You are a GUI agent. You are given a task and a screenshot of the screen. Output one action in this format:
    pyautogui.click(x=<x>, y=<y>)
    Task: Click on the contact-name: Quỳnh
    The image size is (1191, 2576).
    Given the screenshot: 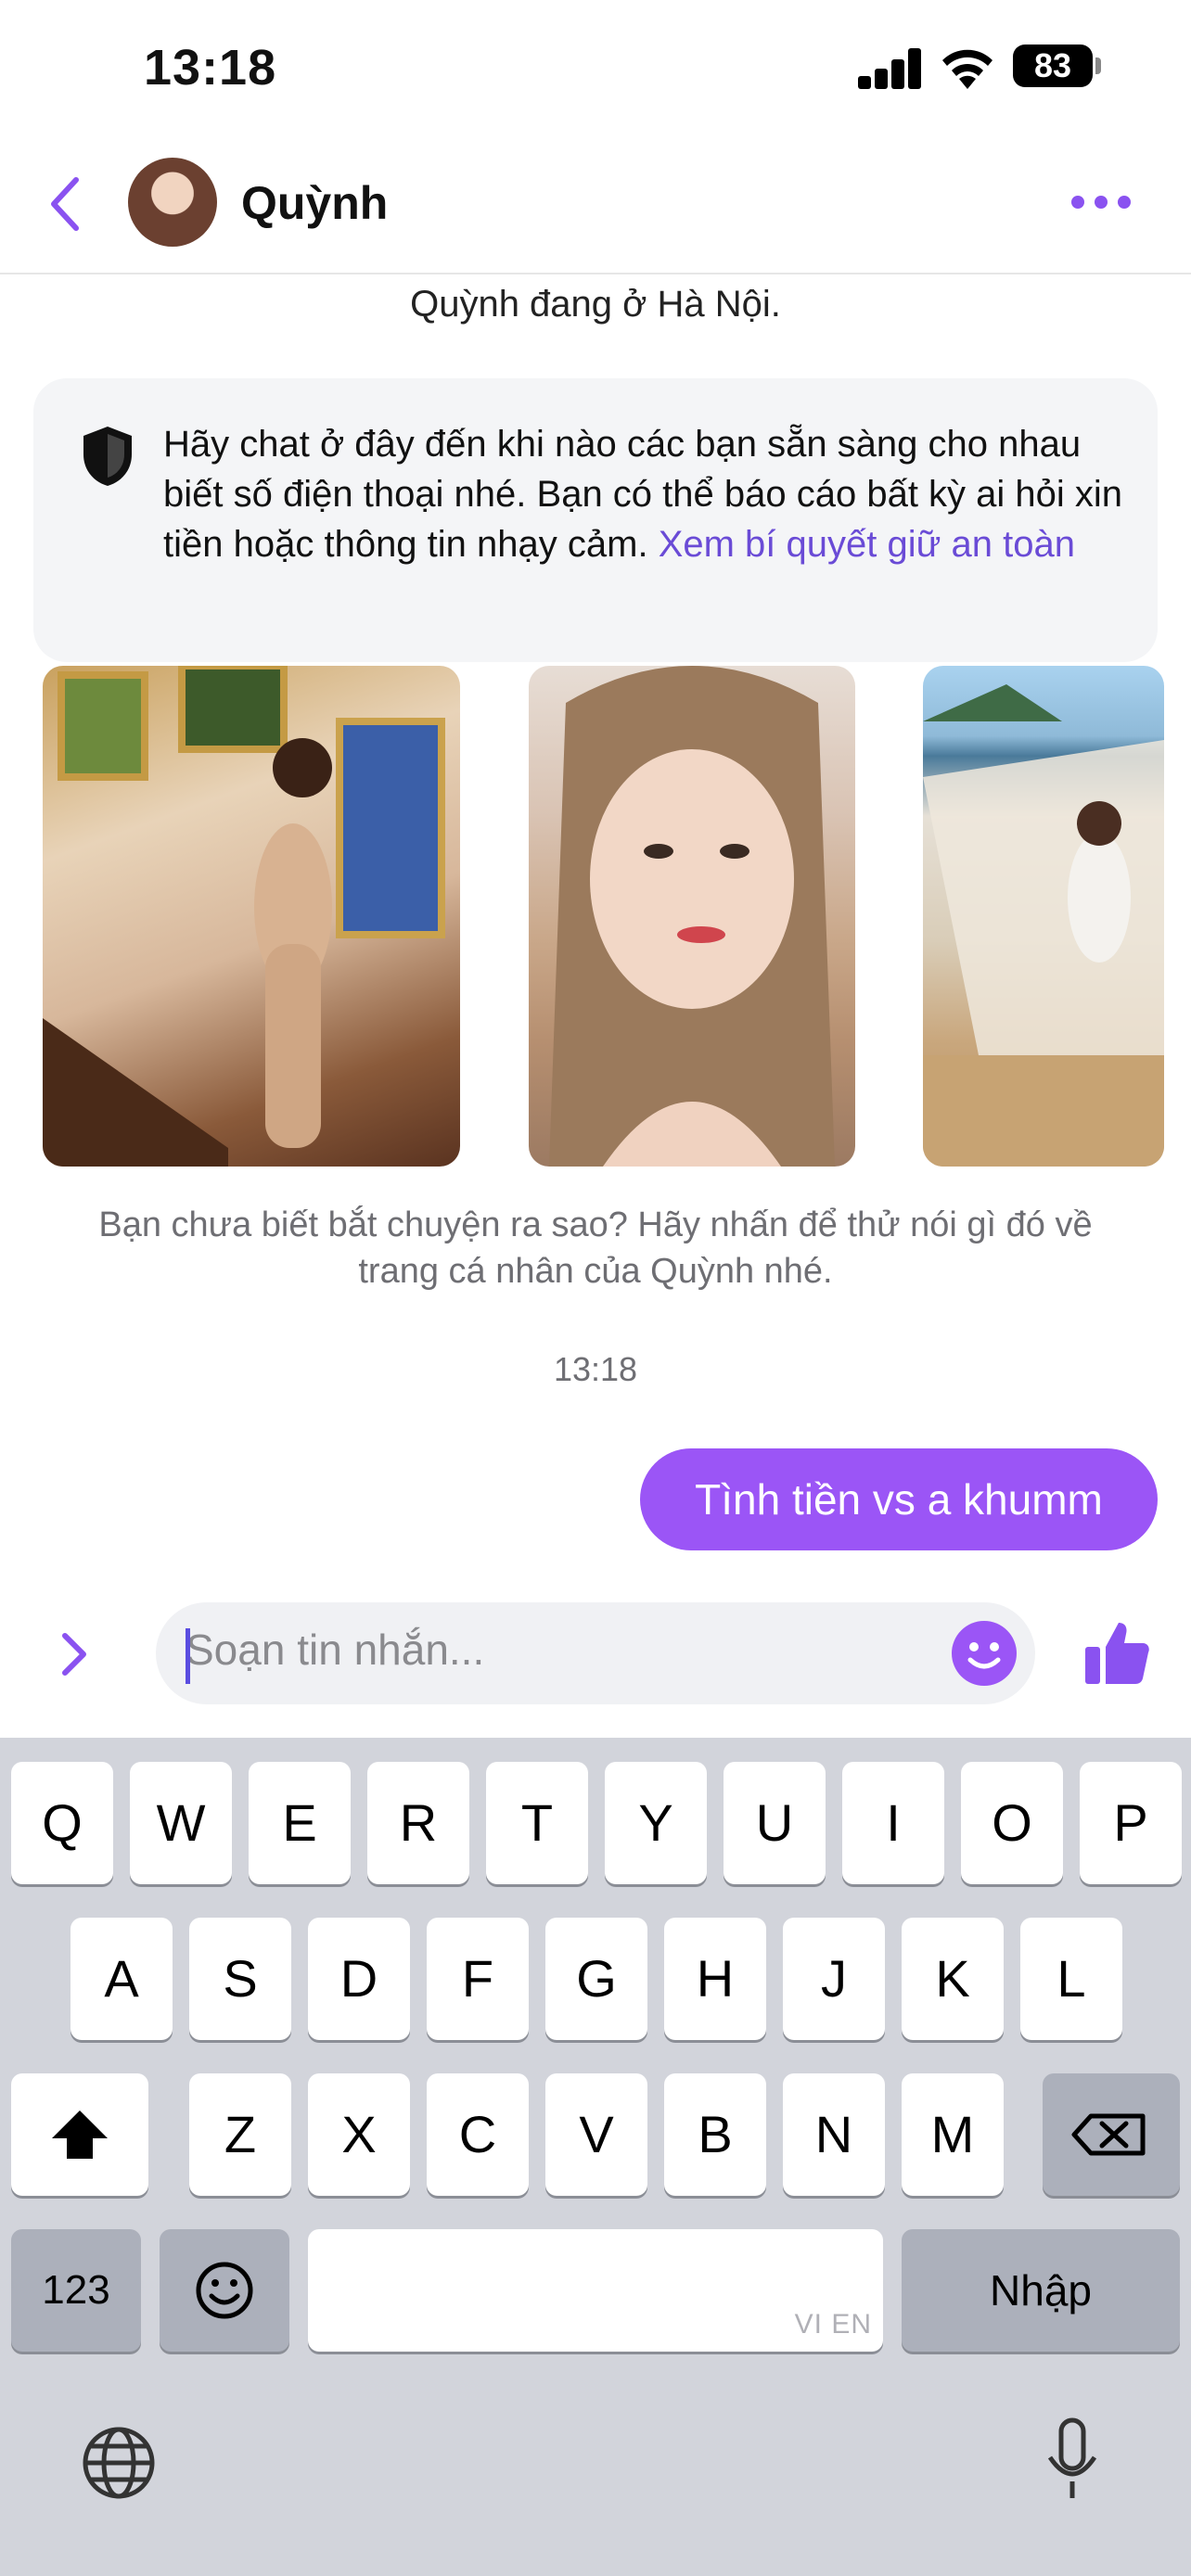 What is the action you would take?
    pyautogui.click(x=314, y=203)
    